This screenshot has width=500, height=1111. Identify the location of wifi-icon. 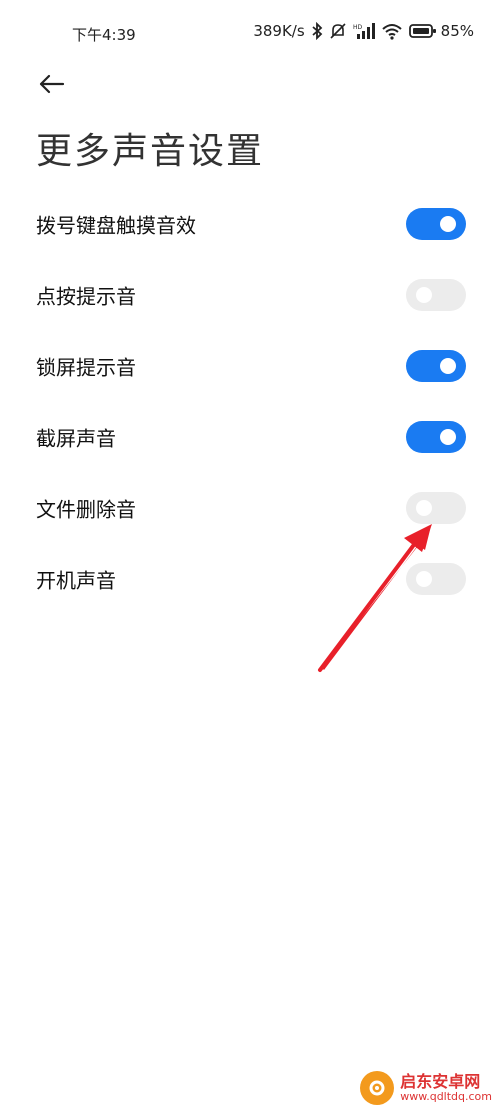
(392, 31).